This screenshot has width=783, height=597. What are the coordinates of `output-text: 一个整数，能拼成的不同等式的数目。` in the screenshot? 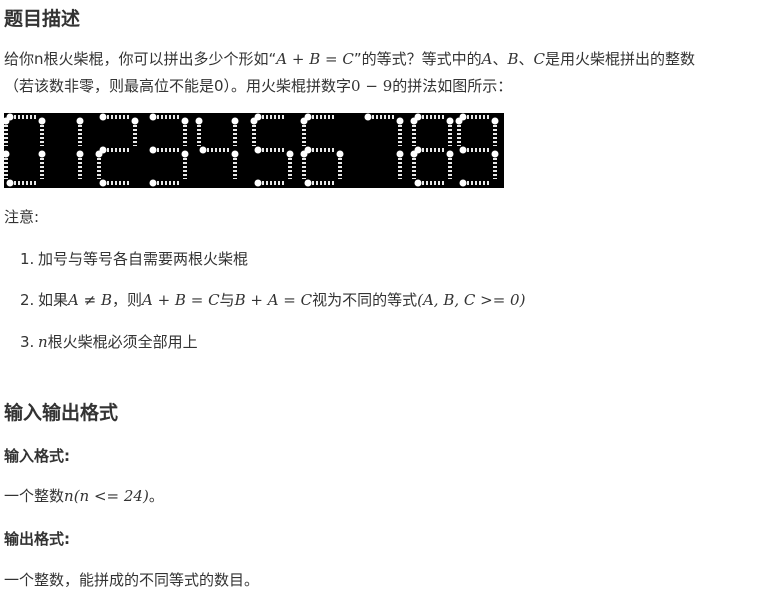 It's located at (132, 580).